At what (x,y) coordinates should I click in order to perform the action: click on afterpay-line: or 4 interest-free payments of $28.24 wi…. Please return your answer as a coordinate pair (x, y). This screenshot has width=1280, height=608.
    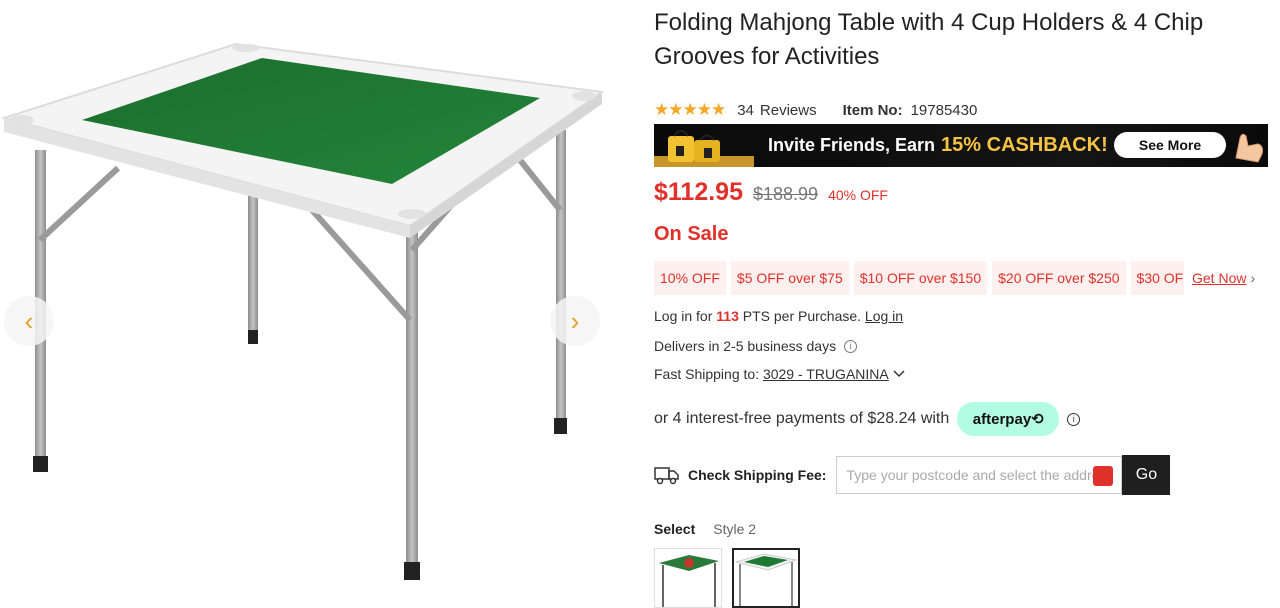
    Looking at the image, I should click on (867, 419).